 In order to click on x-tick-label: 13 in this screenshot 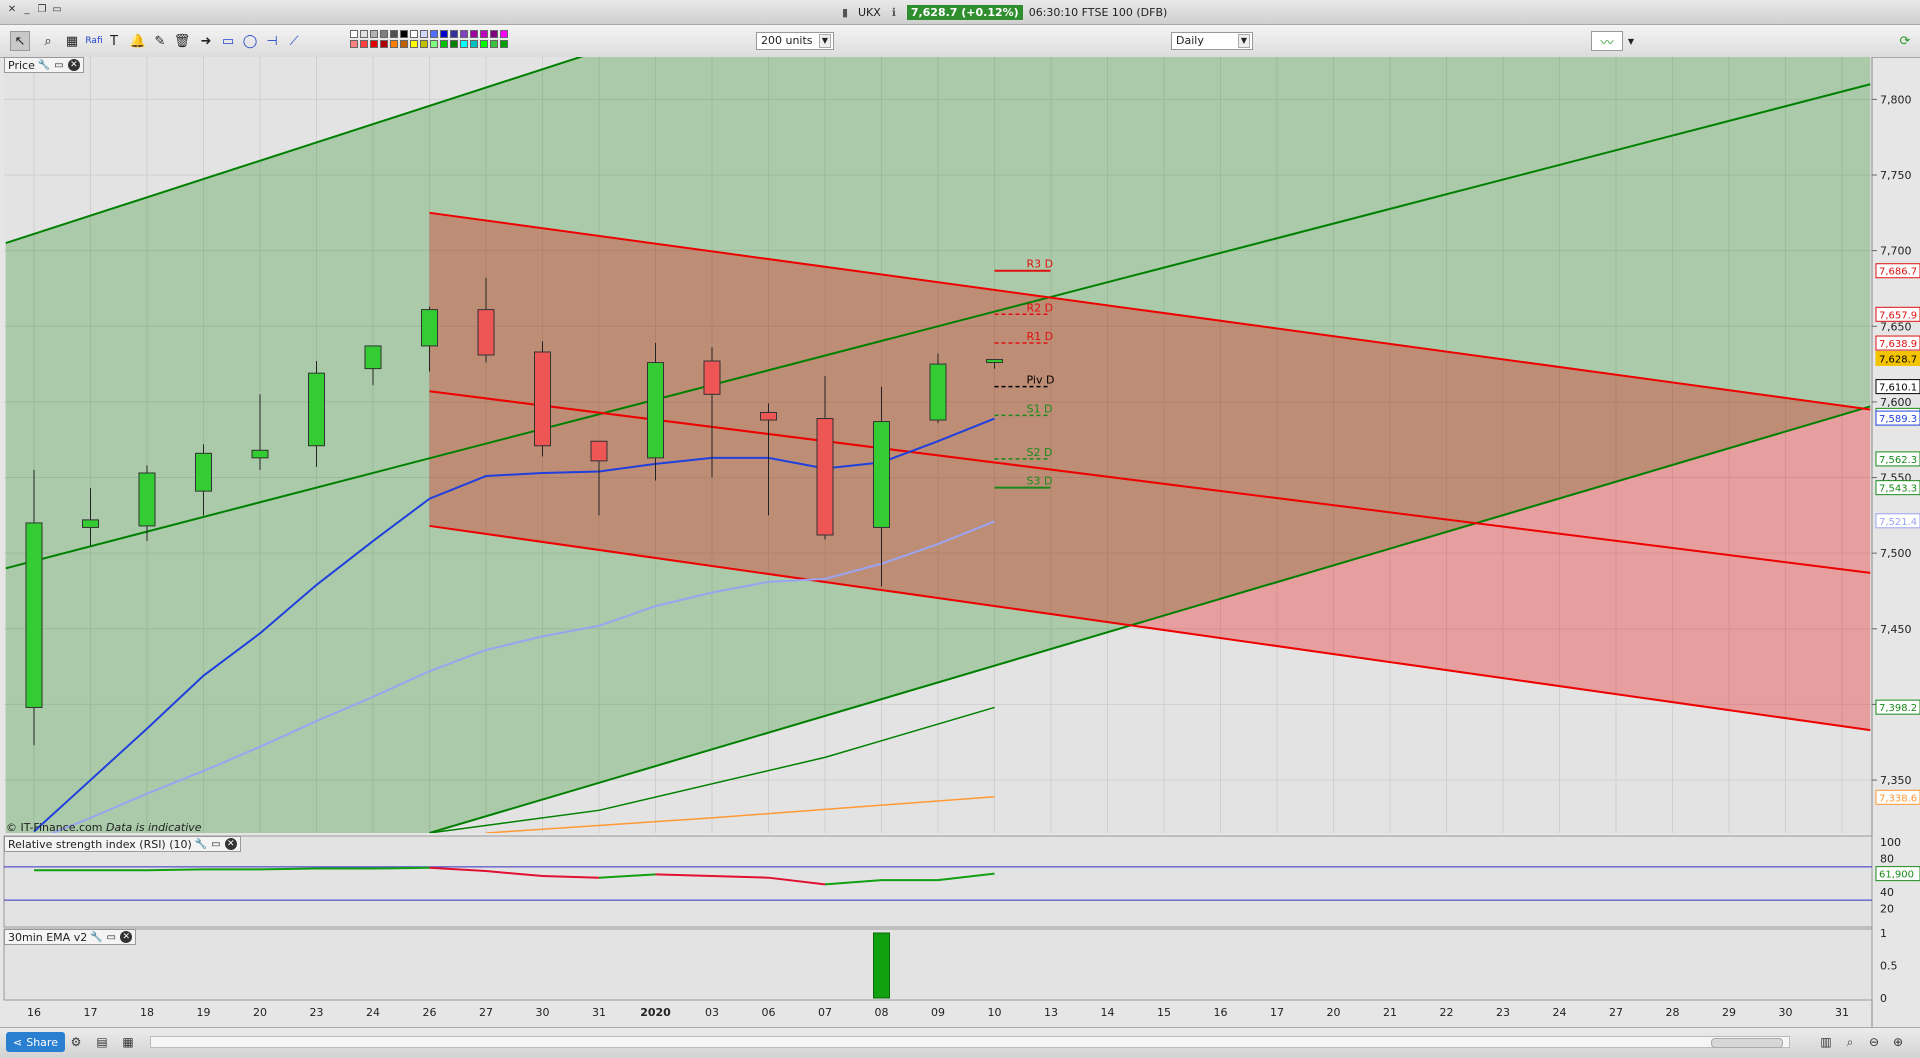, I will do `click(1051, 1012)`.